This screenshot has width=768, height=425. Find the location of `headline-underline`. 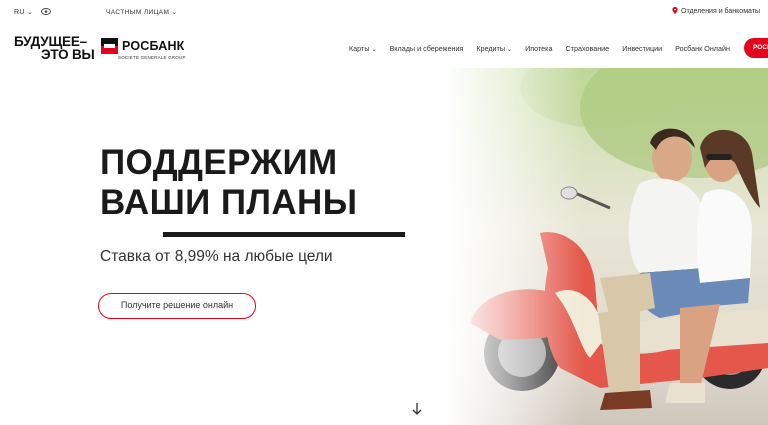

headline-underline is located at coordinates (284, 234).